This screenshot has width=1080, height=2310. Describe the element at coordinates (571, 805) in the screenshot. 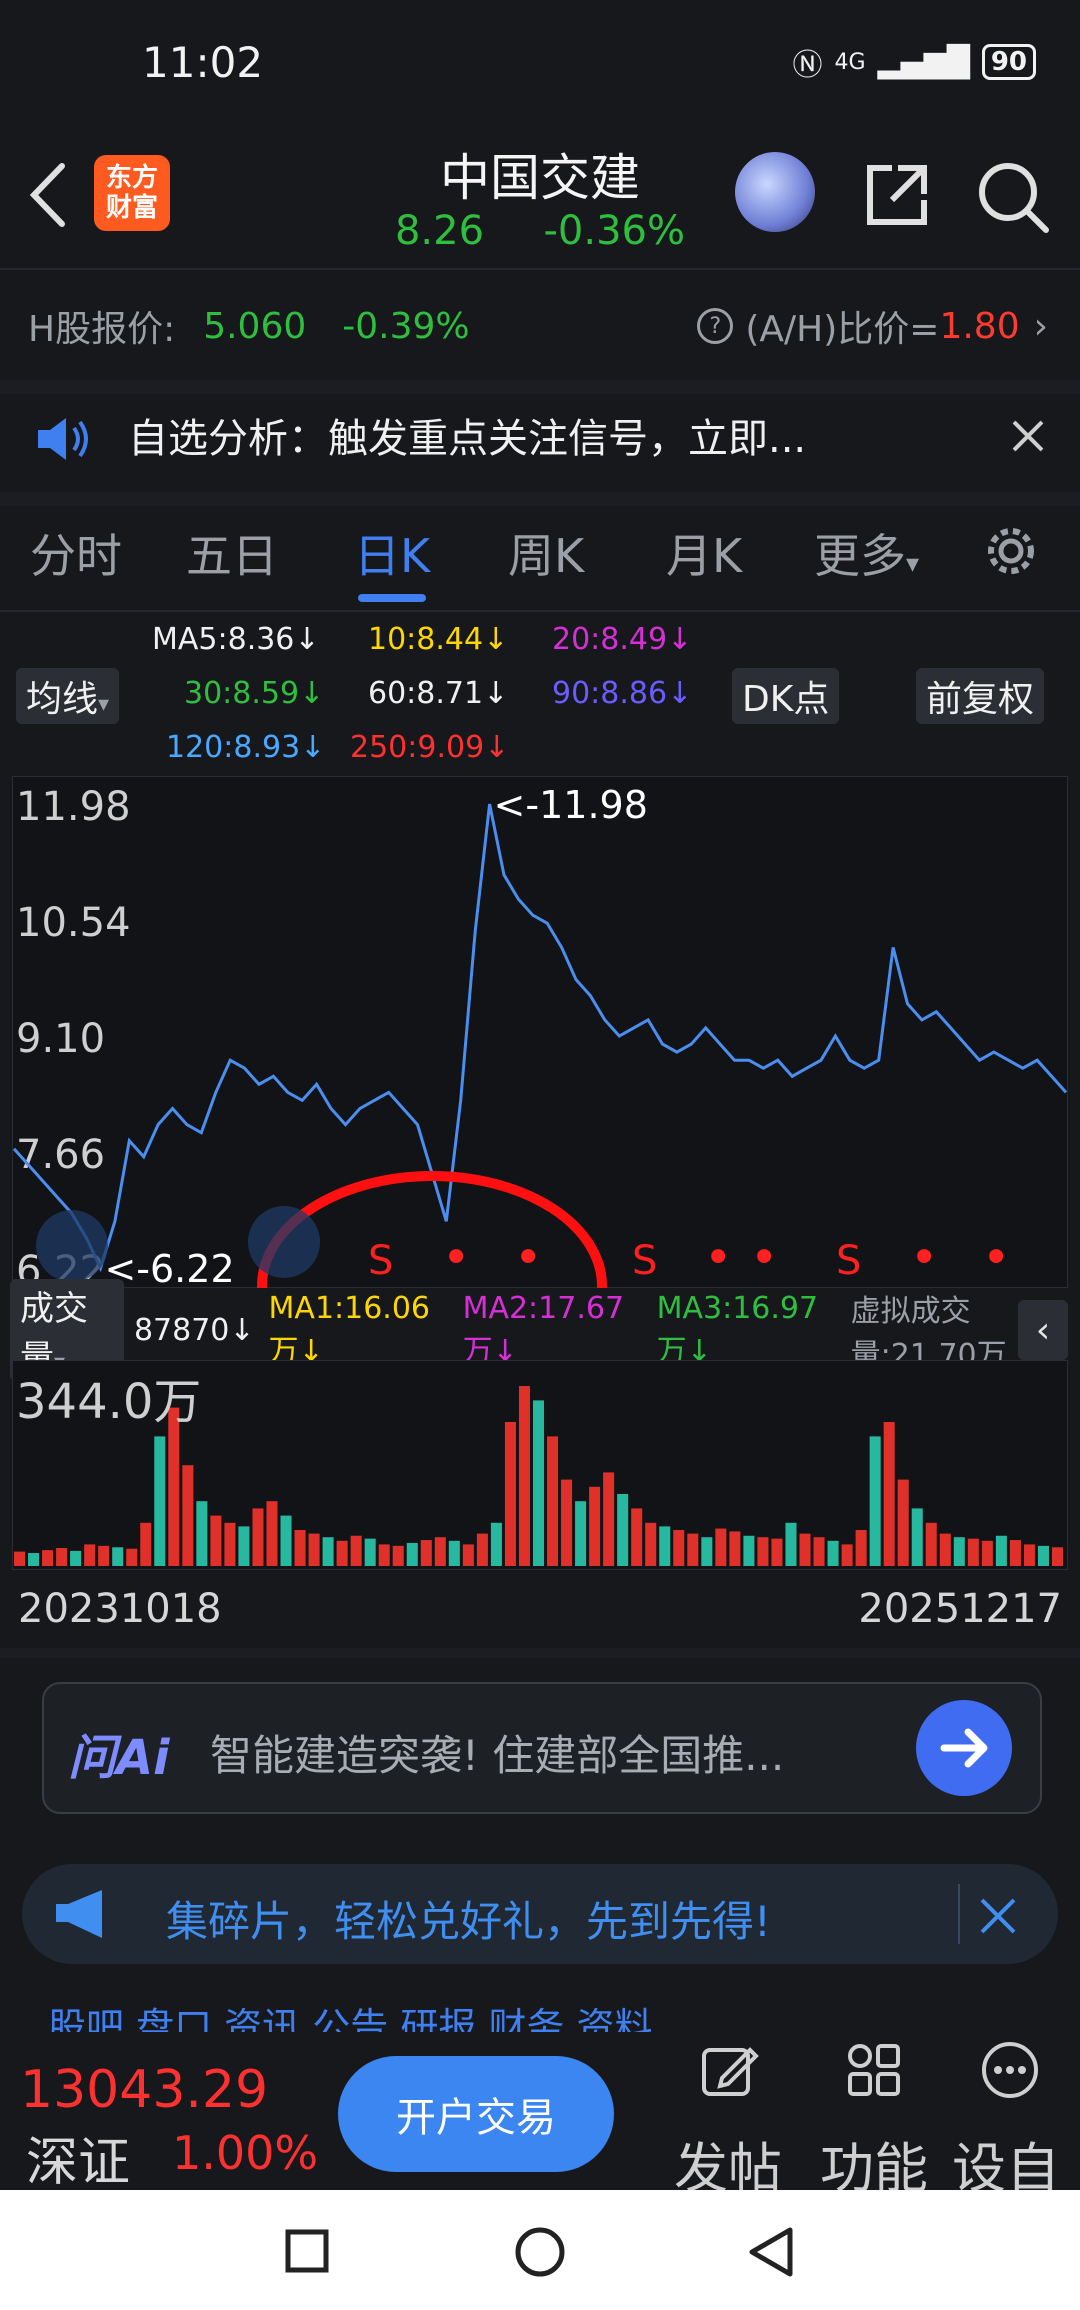

I see `max-price-label: <-11.98` at that location.